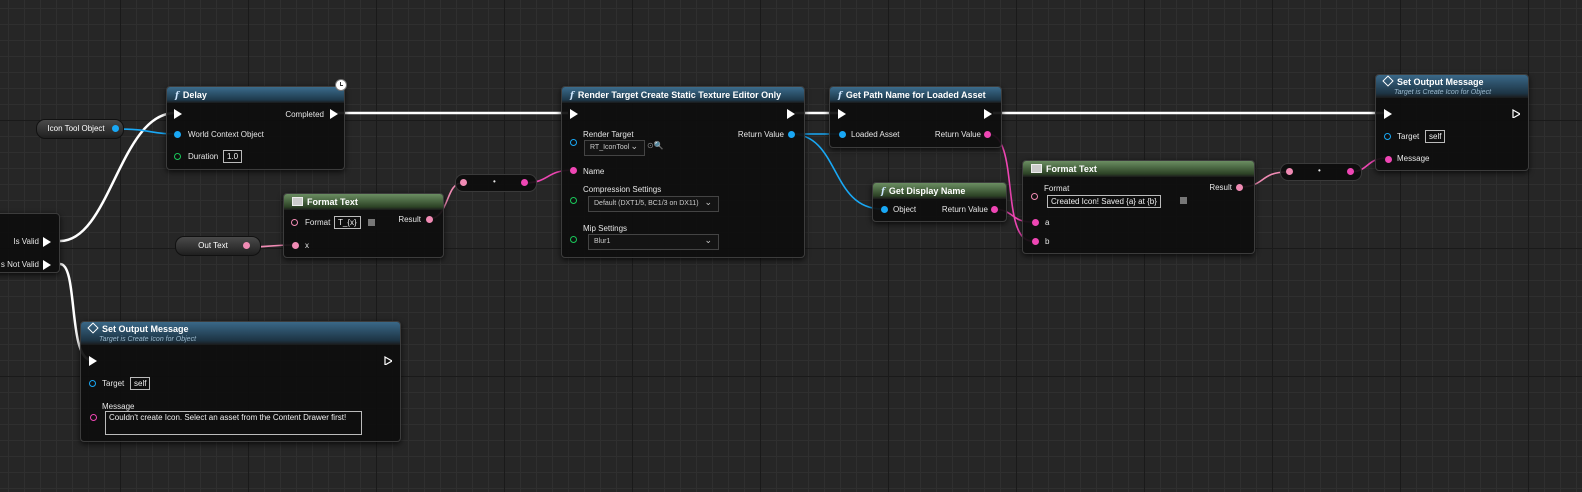 The image size is (1582, 492). Describe the element at coordinates (988, 114) in the screenshot. I see `get-path-exec-out` at that location.